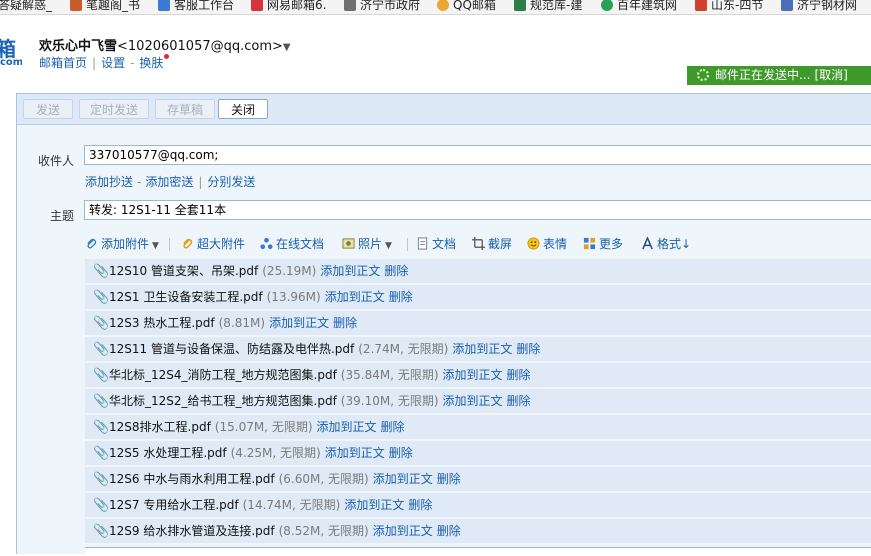  I want to click on bookmark-label: QQ邮箱, so click(474, 6).